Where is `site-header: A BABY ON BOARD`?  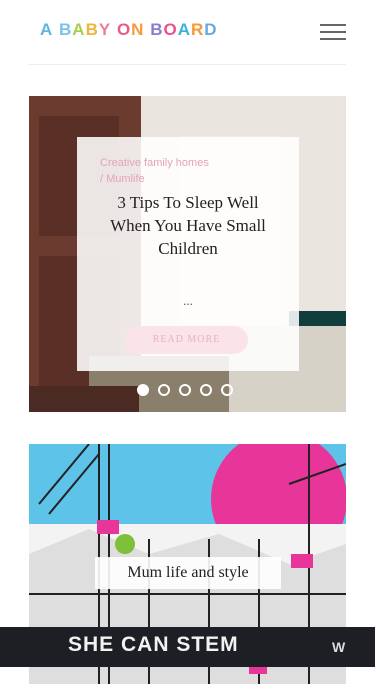 site-header: A BABY ON BOARD is located at coordinates (187, 32).